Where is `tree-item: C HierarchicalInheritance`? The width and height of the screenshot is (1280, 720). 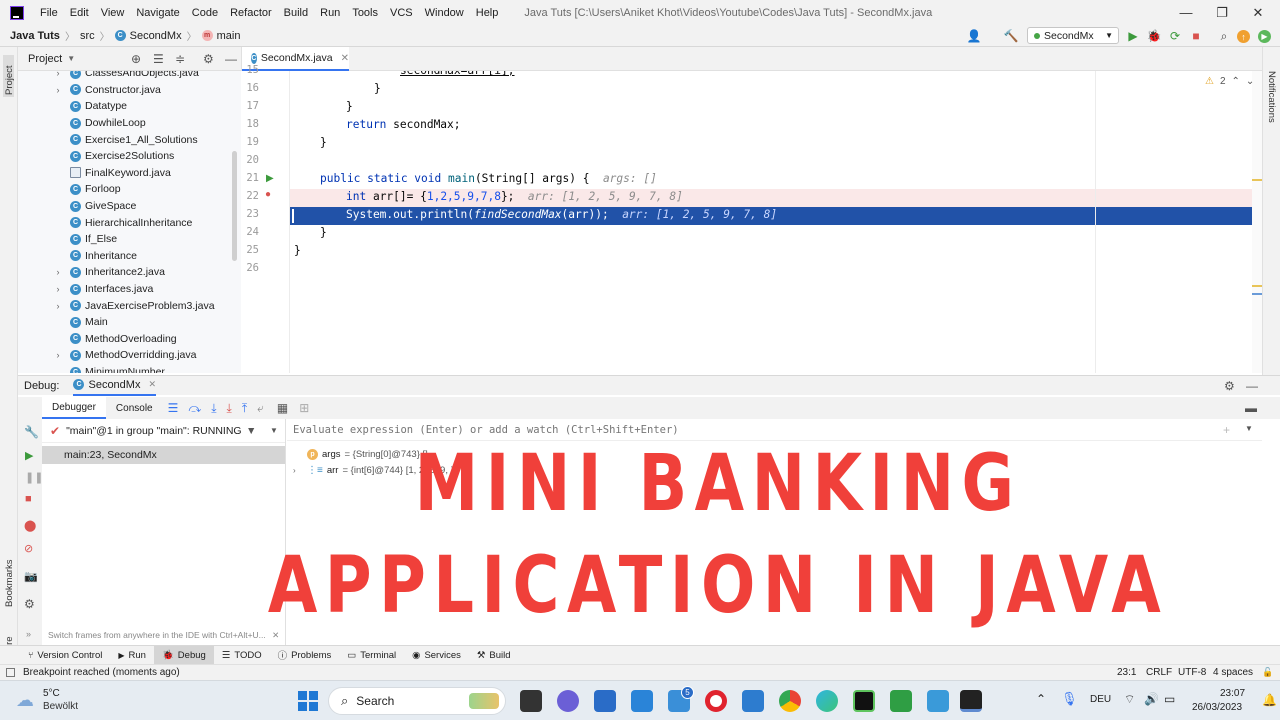
tree-item: C HierarchicalInheritance is located at coordinates (122, 222).